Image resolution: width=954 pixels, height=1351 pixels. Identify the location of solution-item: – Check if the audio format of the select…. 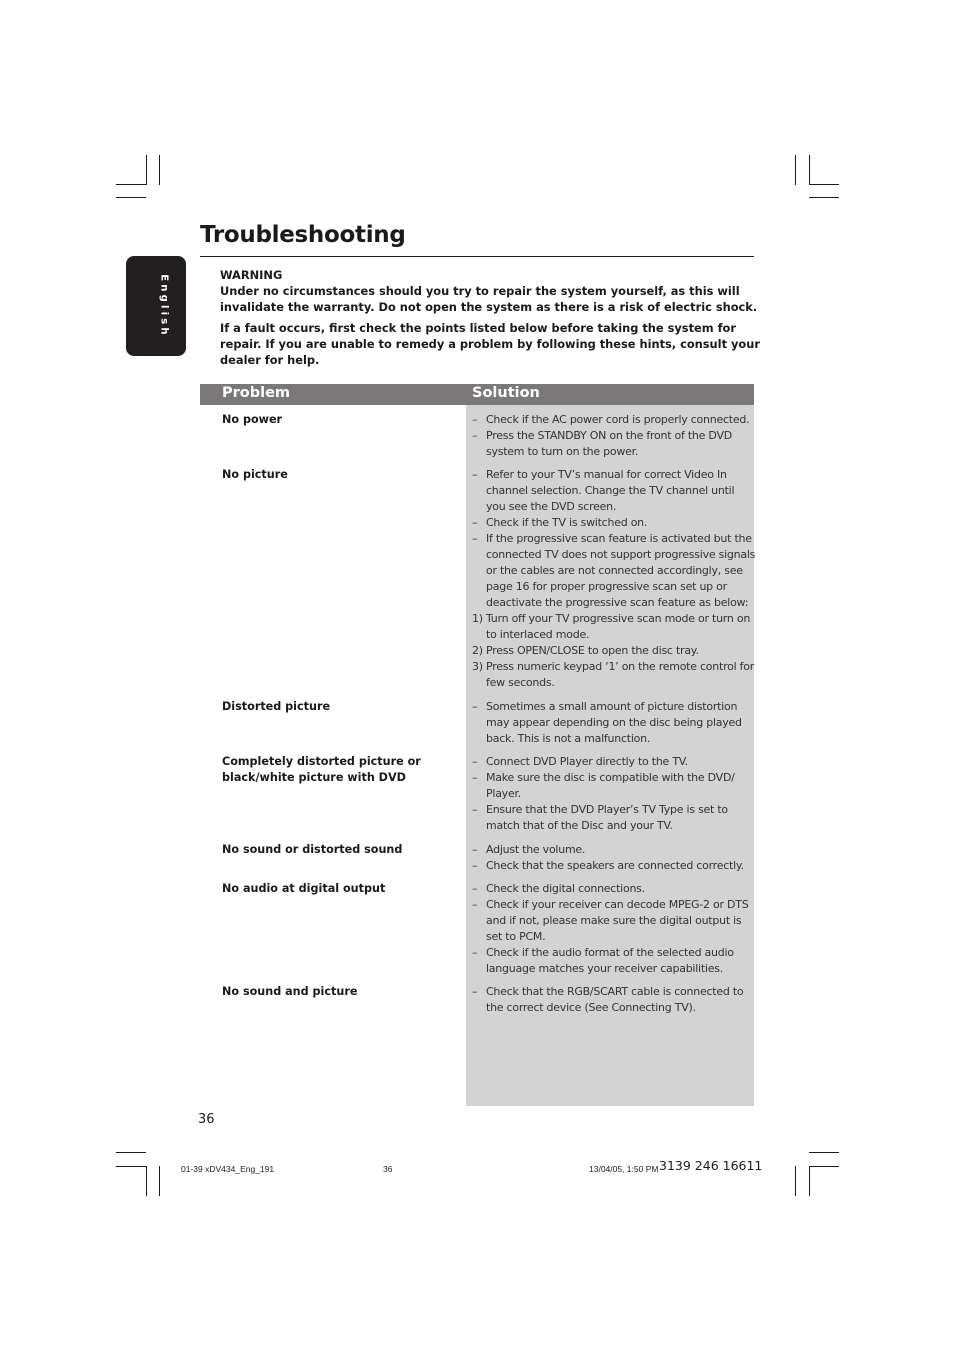
(614, 961).